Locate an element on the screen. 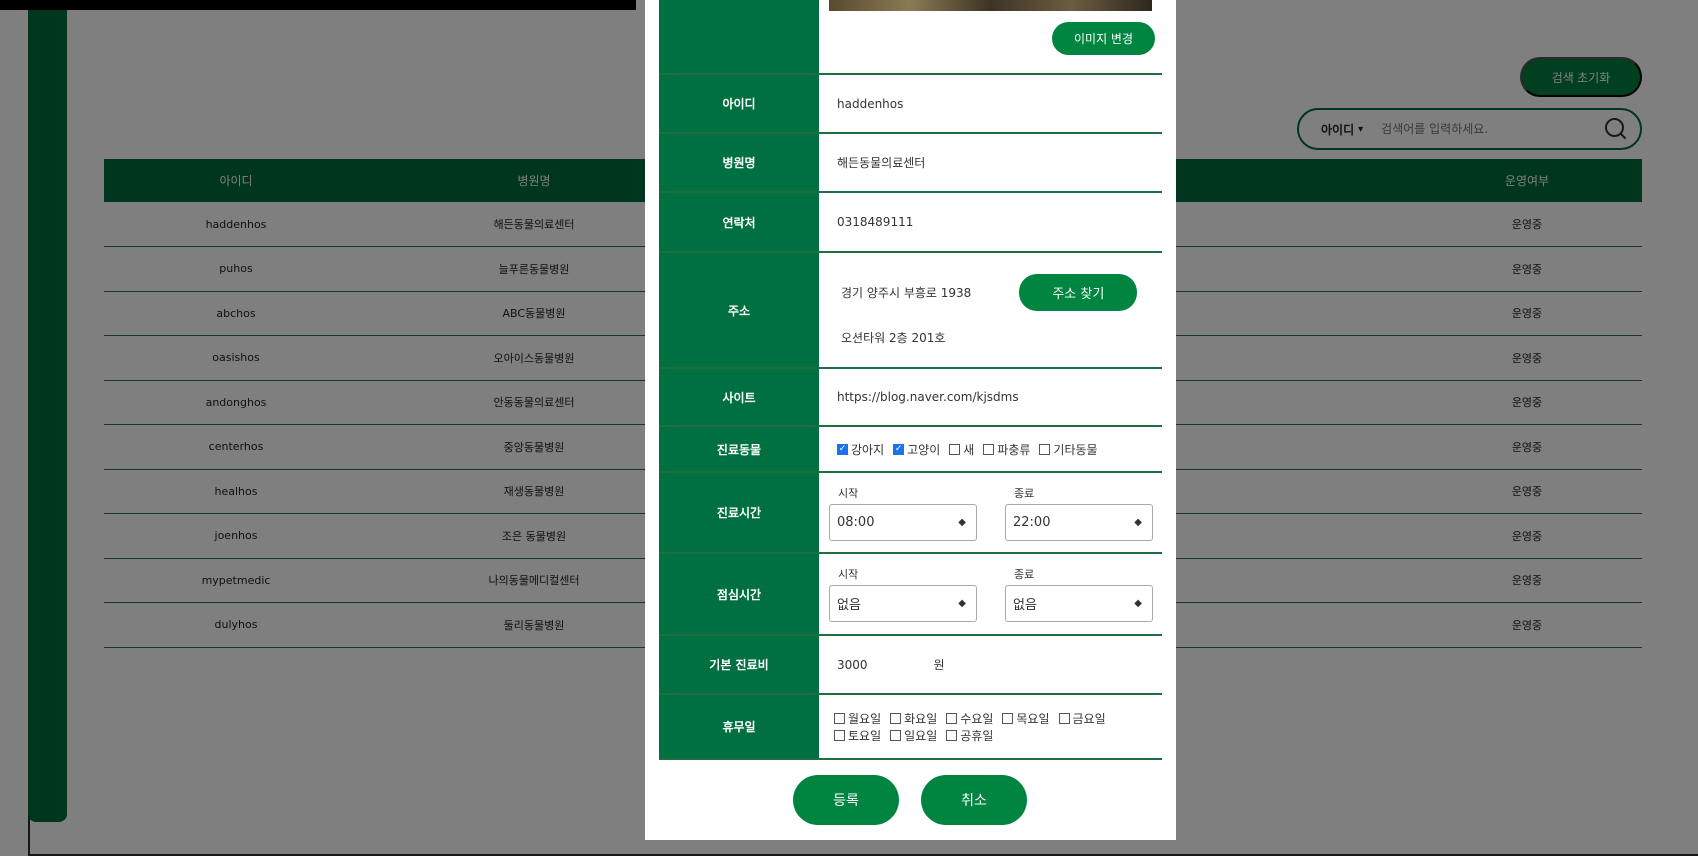 The image size is (1698, 856). cancel-button: 취소 is located at coordinates (974, 800).